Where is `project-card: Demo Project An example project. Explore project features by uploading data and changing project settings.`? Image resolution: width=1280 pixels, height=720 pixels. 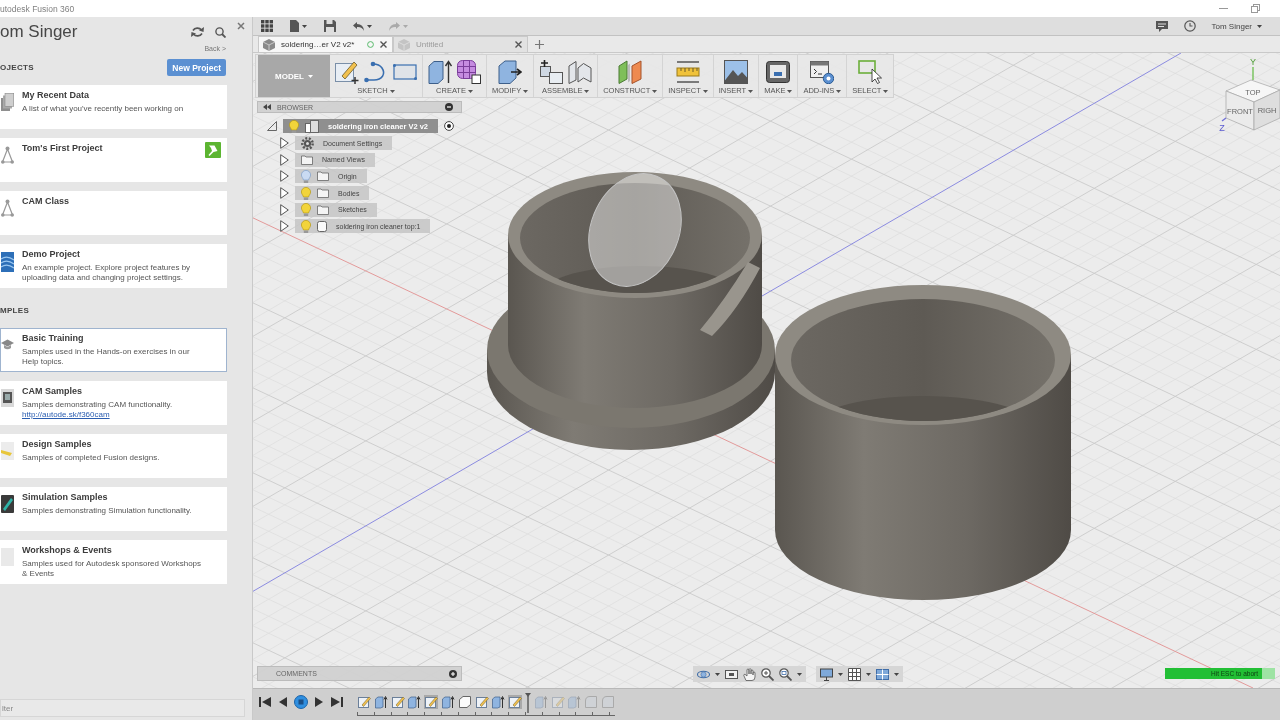
project-card: Demo Project An example project. Explore project features by uploading data and changing project settings. is located at coordinates (113, 266).